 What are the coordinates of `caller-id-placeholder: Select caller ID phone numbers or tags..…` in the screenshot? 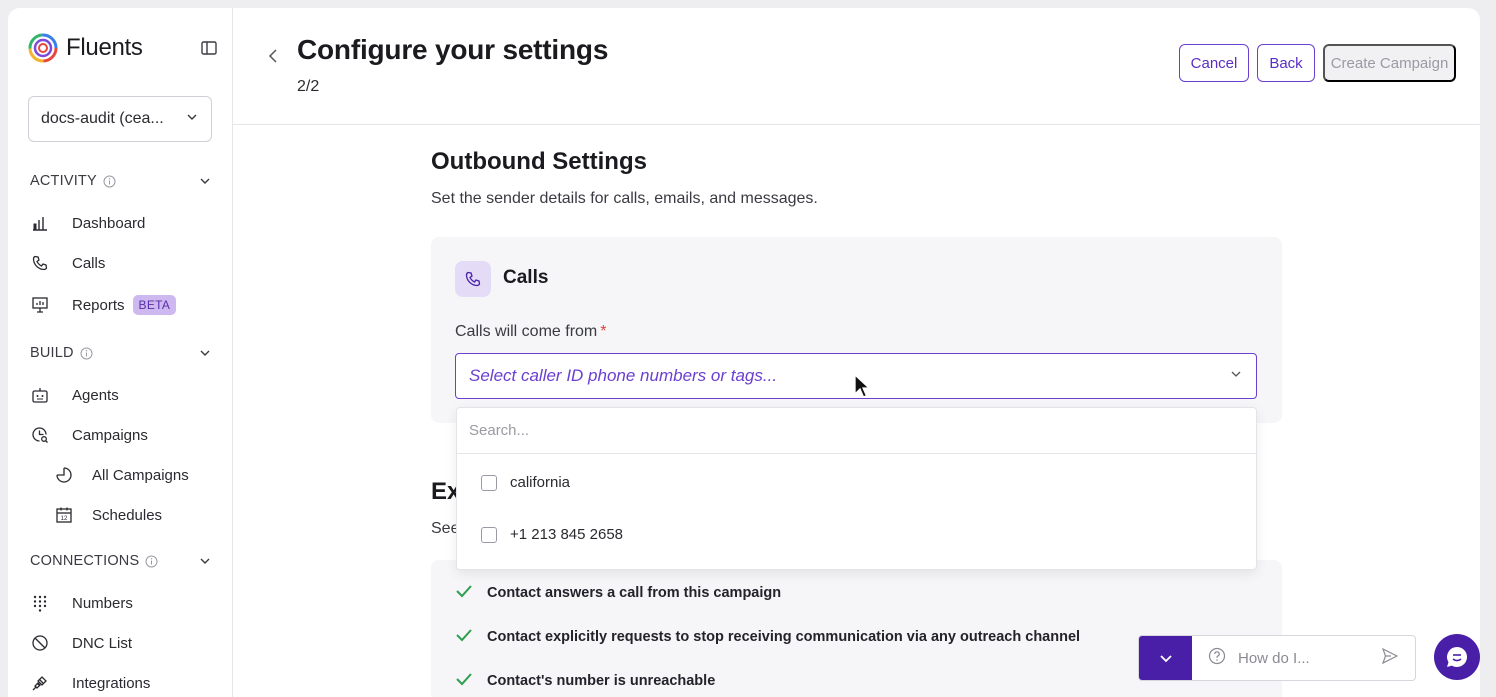 It's located at (623, 375).